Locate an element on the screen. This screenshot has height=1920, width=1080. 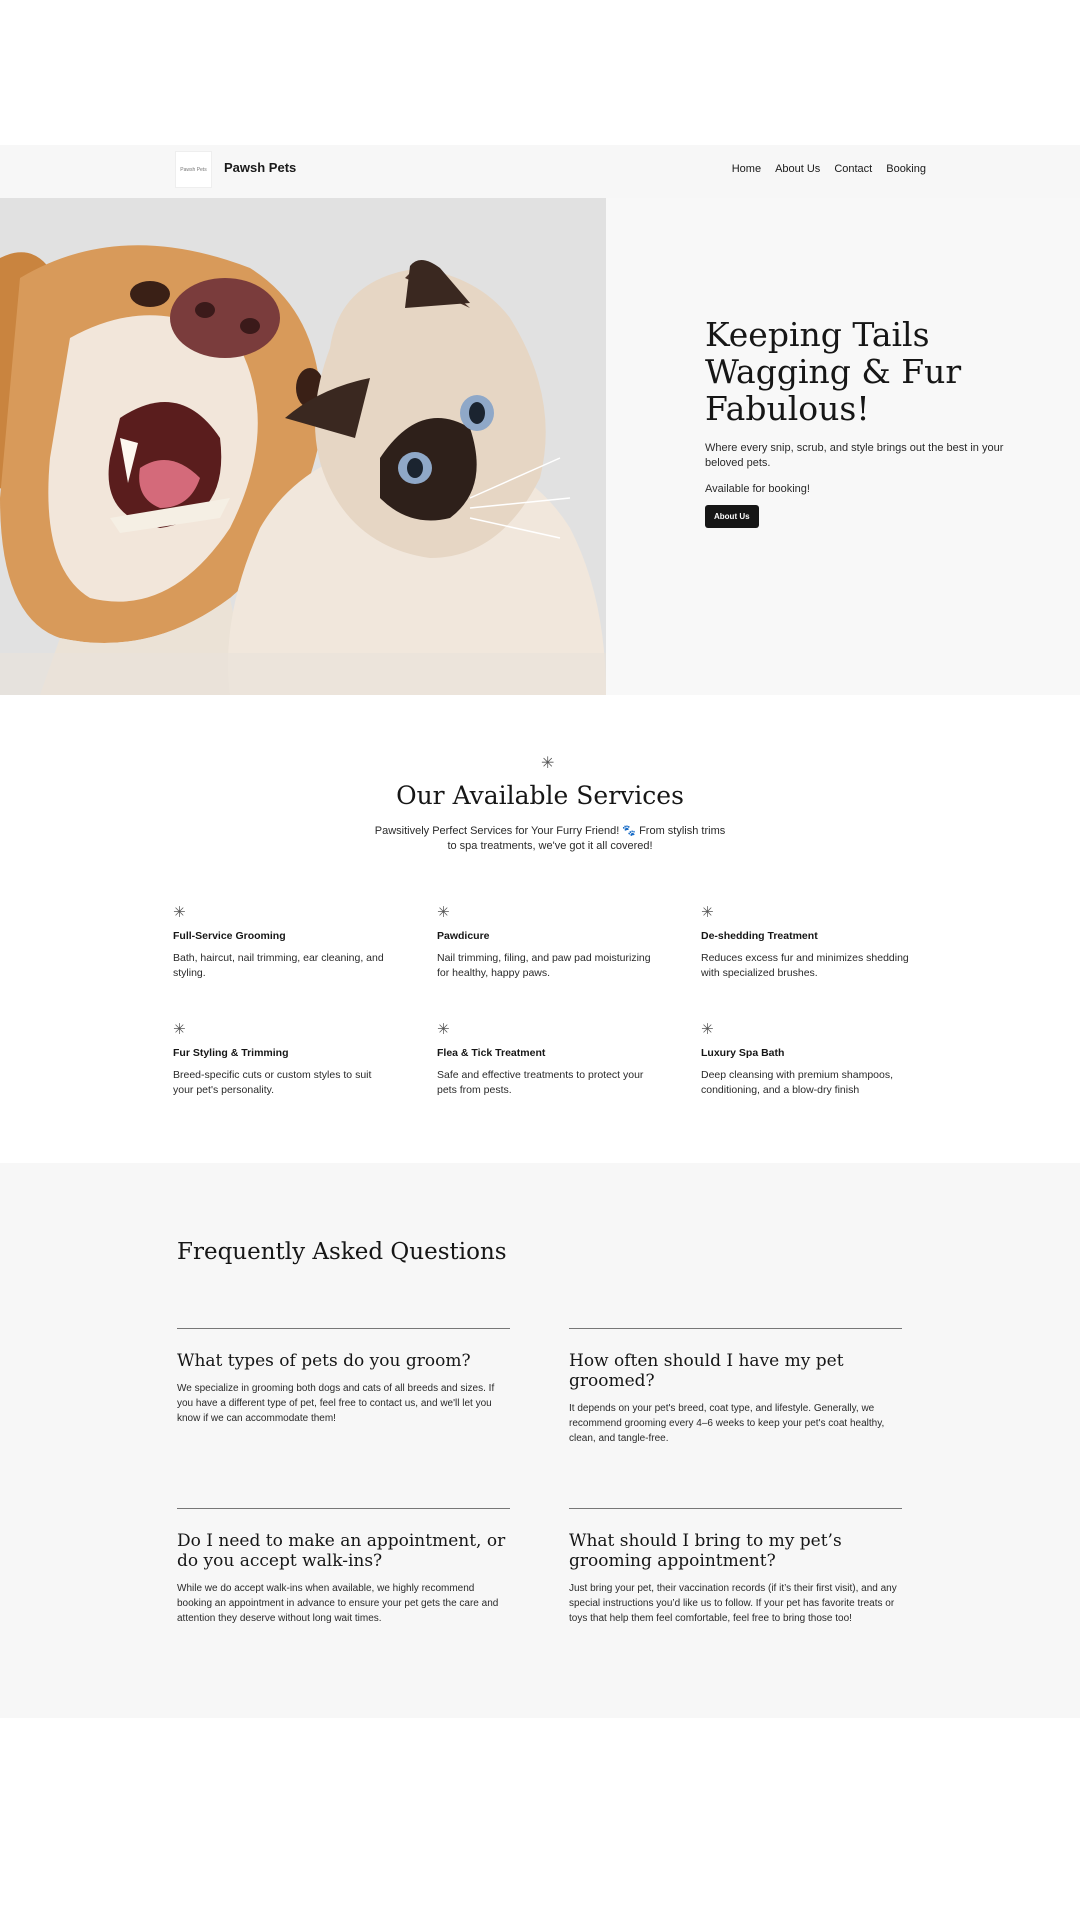
logo: Pawsh Pets is located at coordinates (193, 169).